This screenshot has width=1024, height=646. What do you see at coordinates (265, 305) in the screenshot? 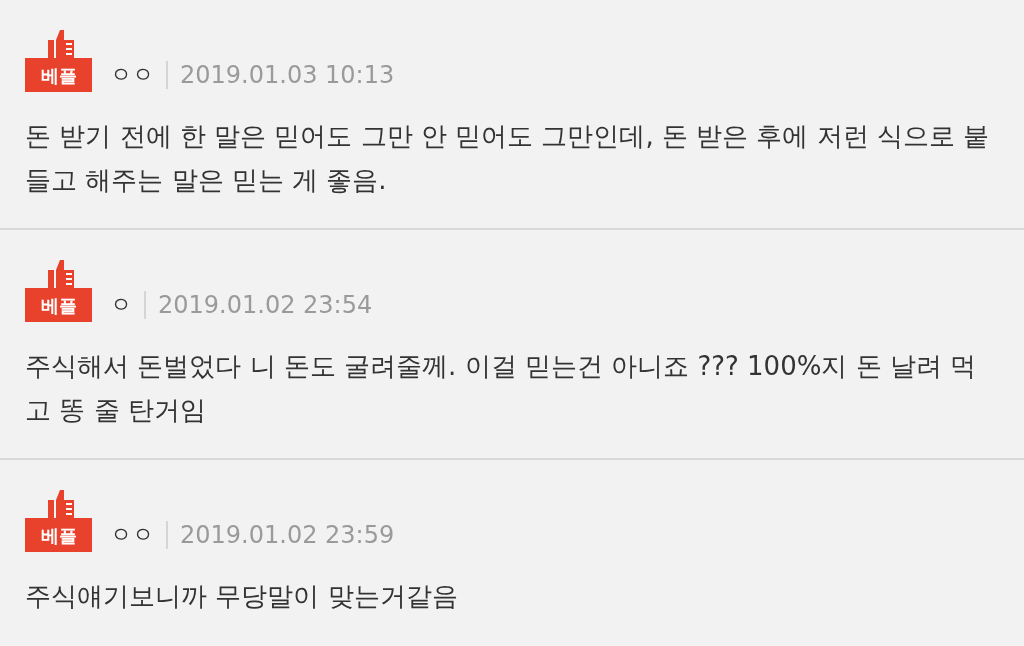
I see `comment-date: 2019.01.02 23:54` at bounding box center [265, 305].